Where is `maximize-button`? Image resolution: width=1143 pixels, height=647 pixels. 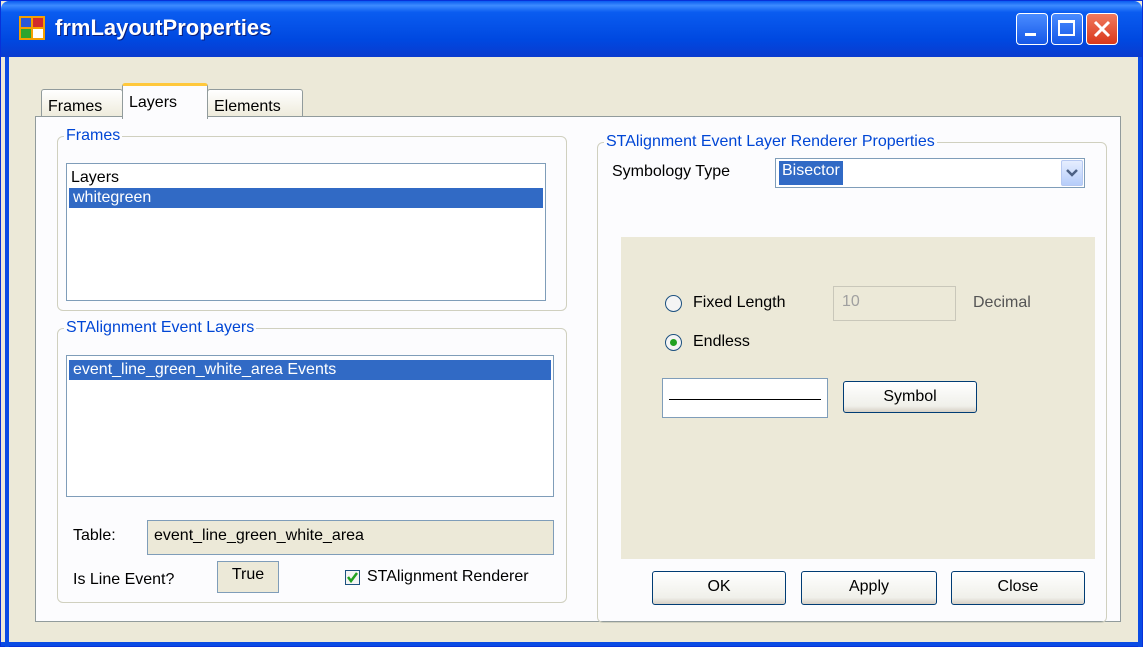
maximize-button is located at coordinates (1067, 29).